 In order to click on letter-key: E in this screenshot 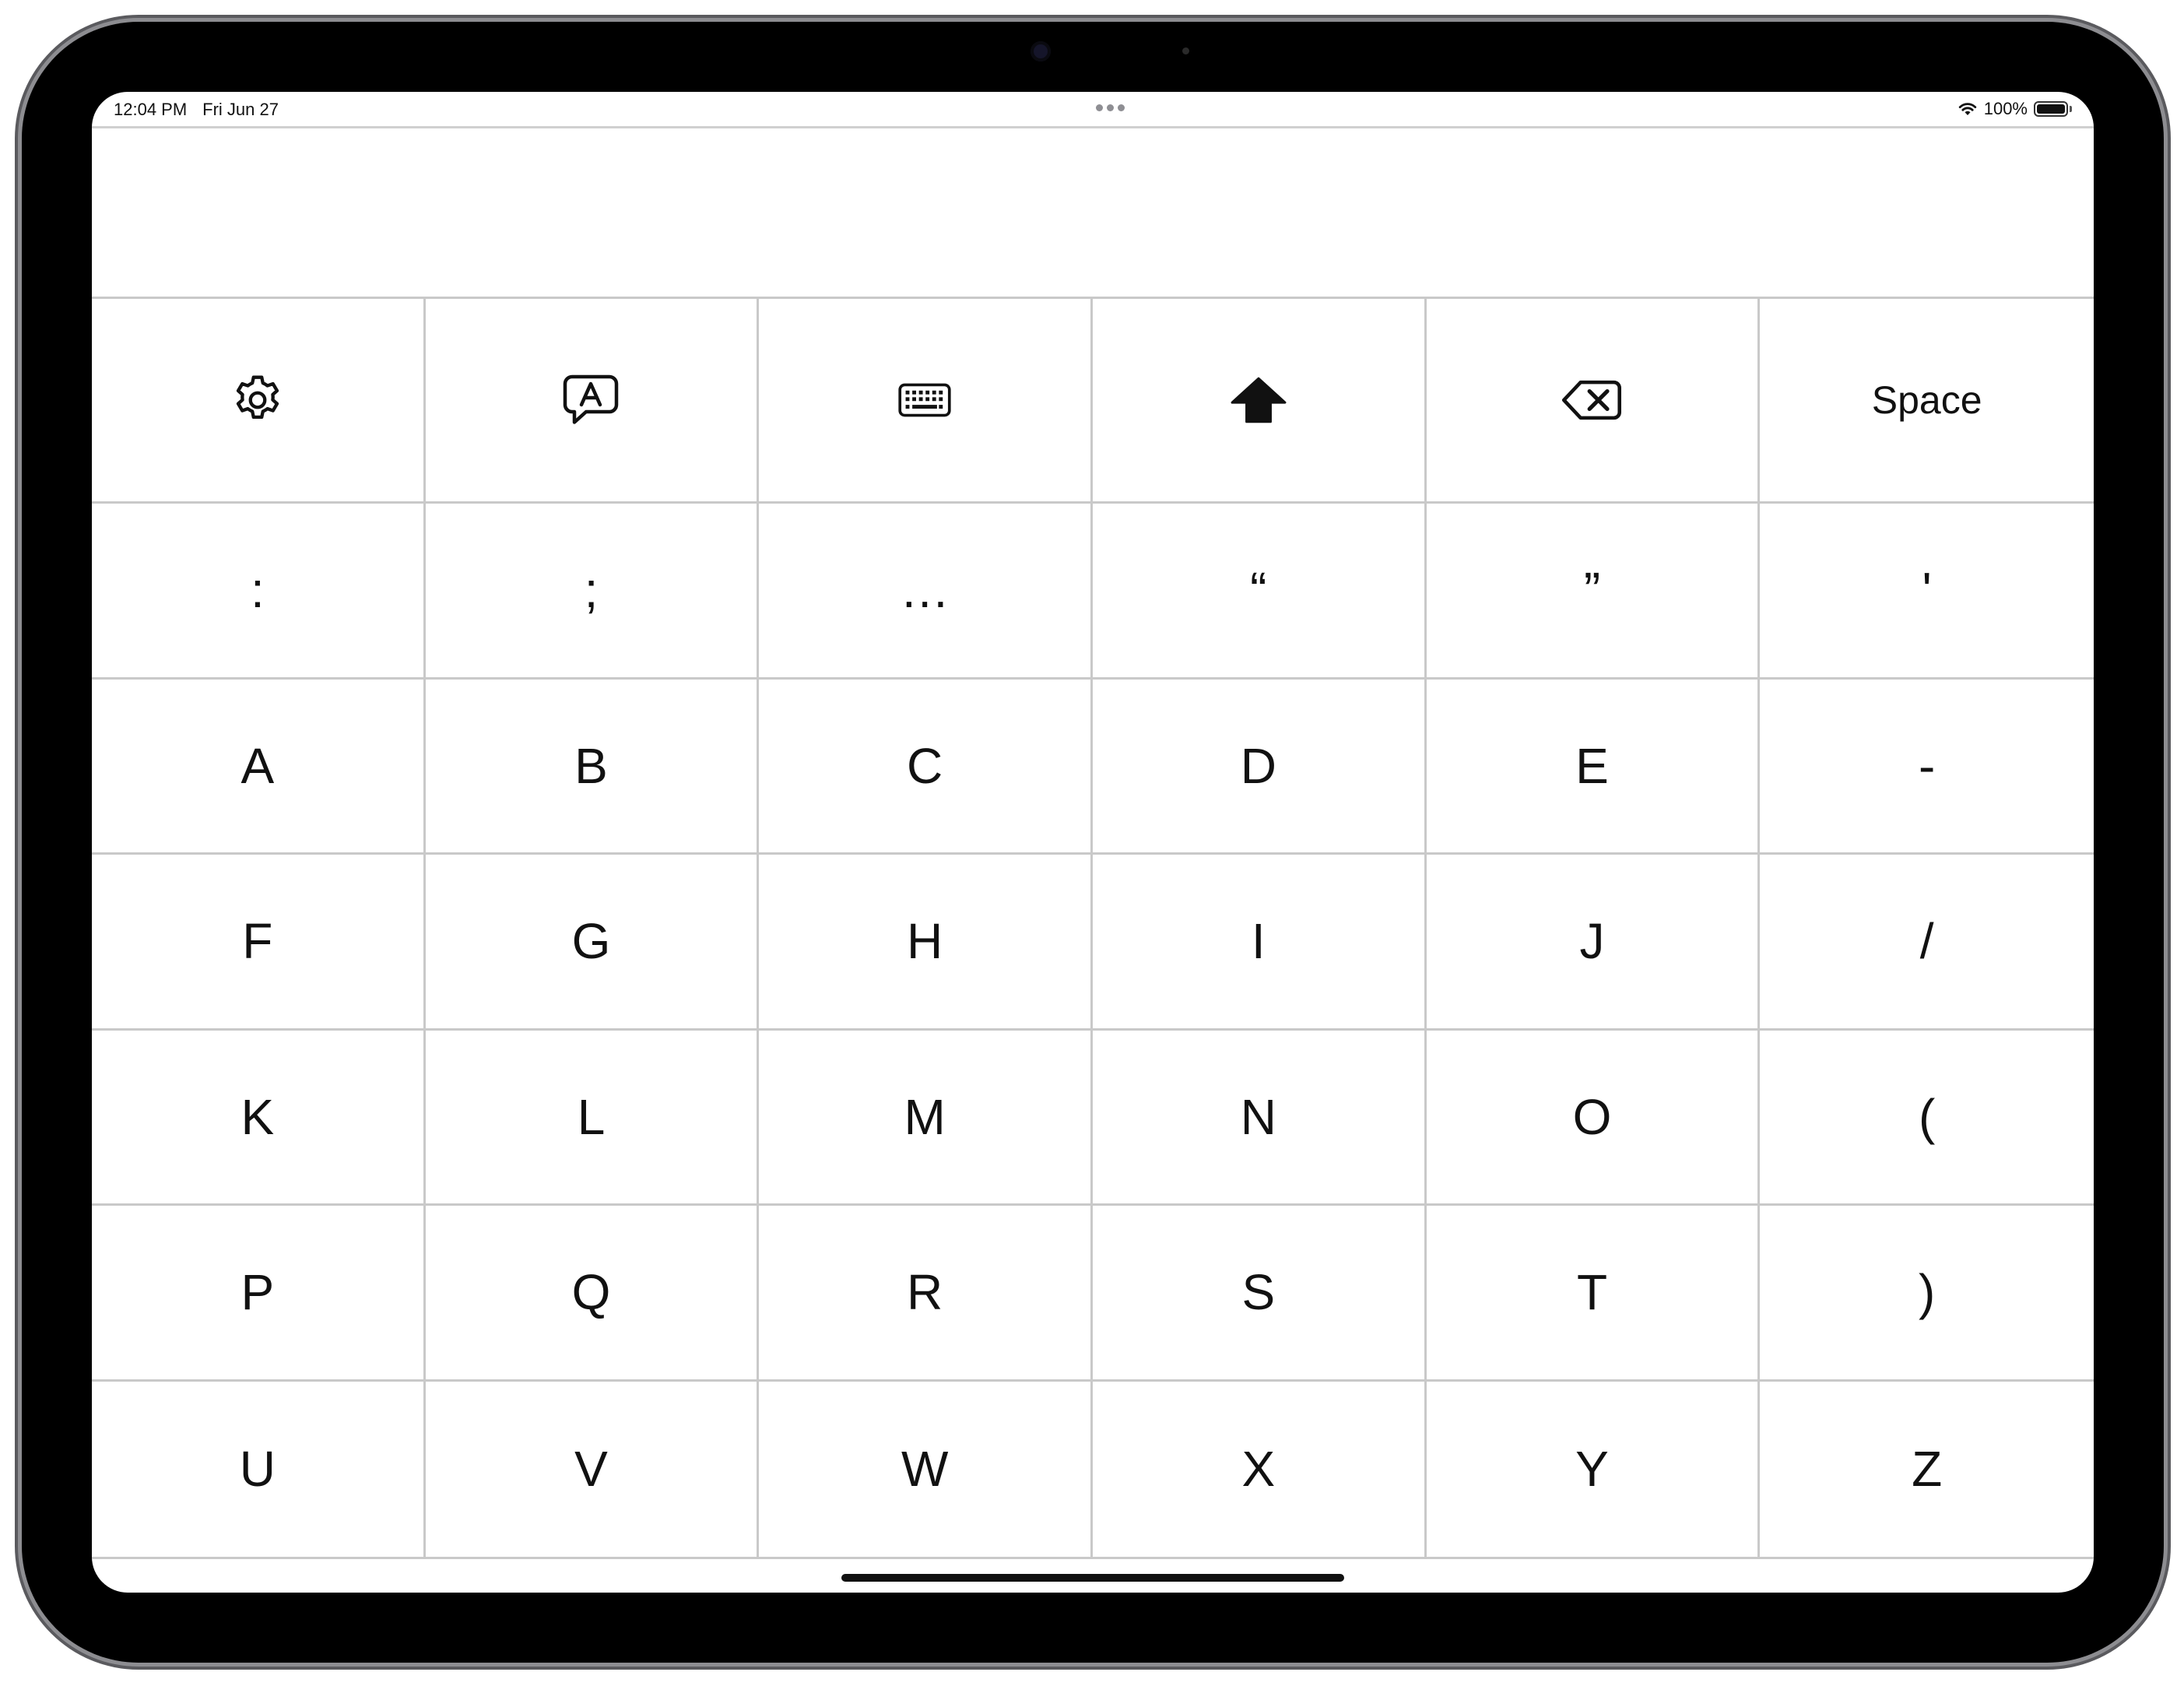, I will do `click(1594, 767)`.